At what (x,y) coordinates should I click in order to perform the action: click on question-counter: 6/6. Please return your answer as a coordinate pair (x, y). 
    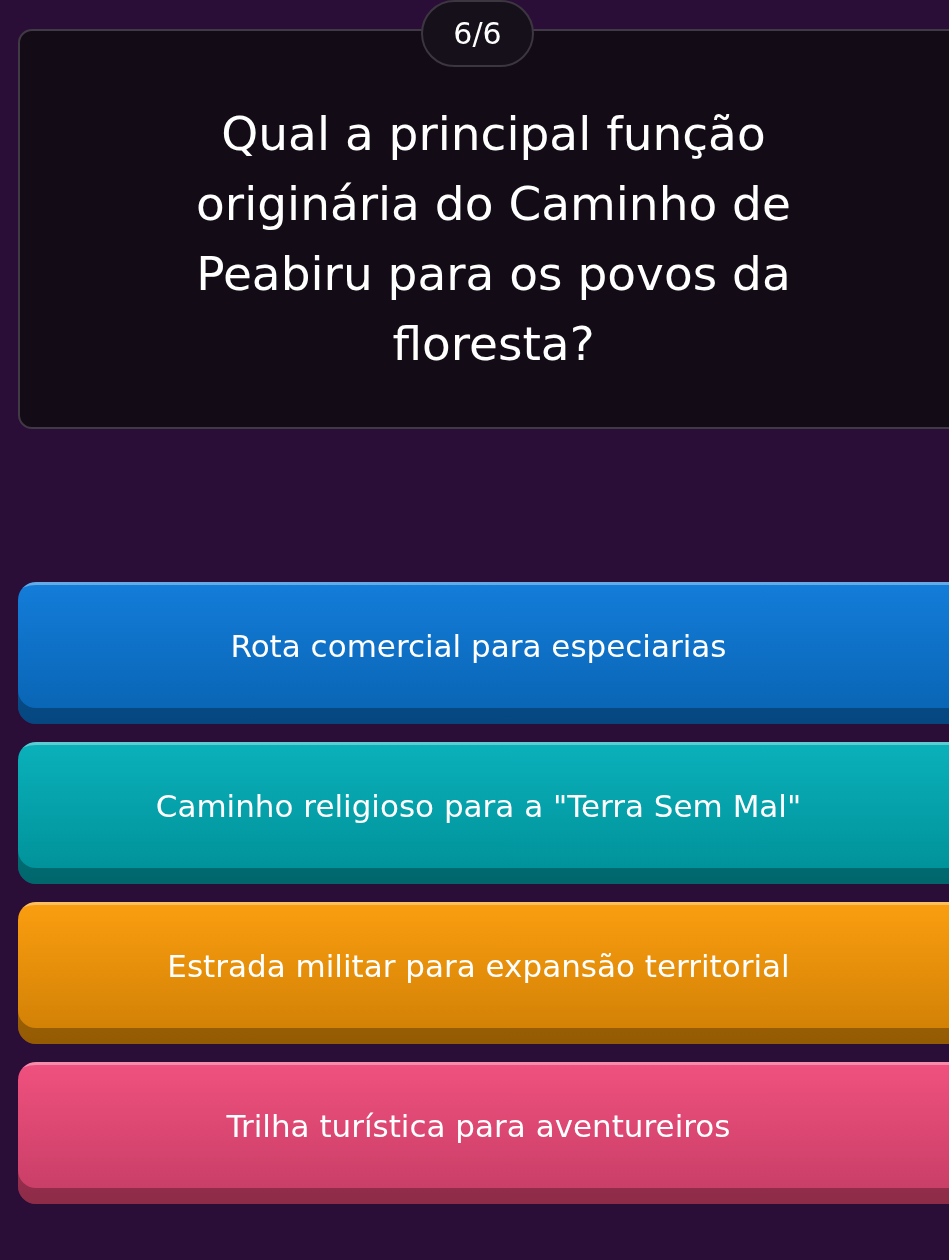
    Looking at the image, I should click on (477, 33).